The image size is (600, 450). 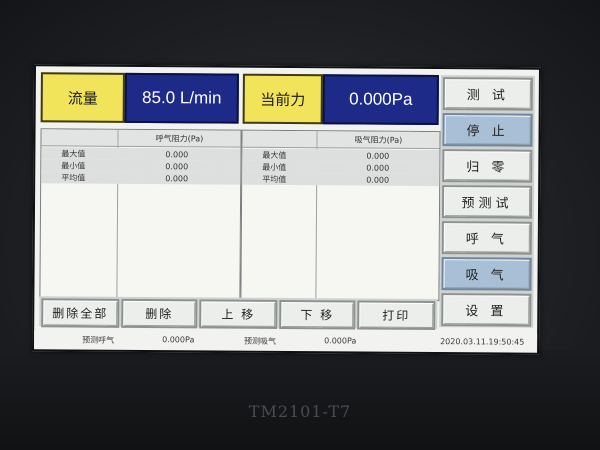 I want to click on device-model-label: TM2101-T7, so click(x=300, y=411).